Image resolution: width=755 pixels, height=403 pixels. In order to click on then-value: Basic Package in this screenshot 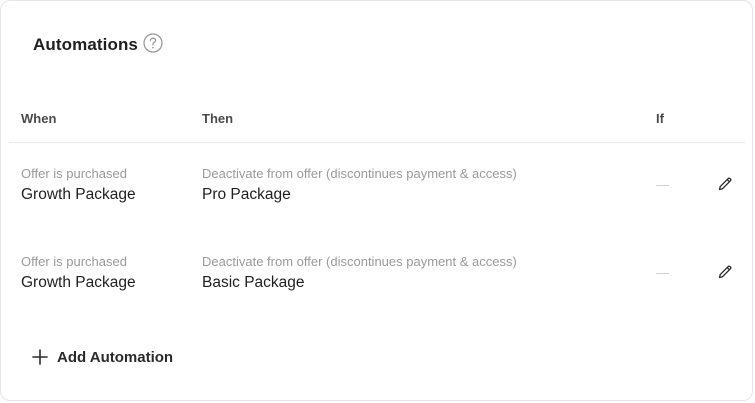, I will do `click(253, 282)`.